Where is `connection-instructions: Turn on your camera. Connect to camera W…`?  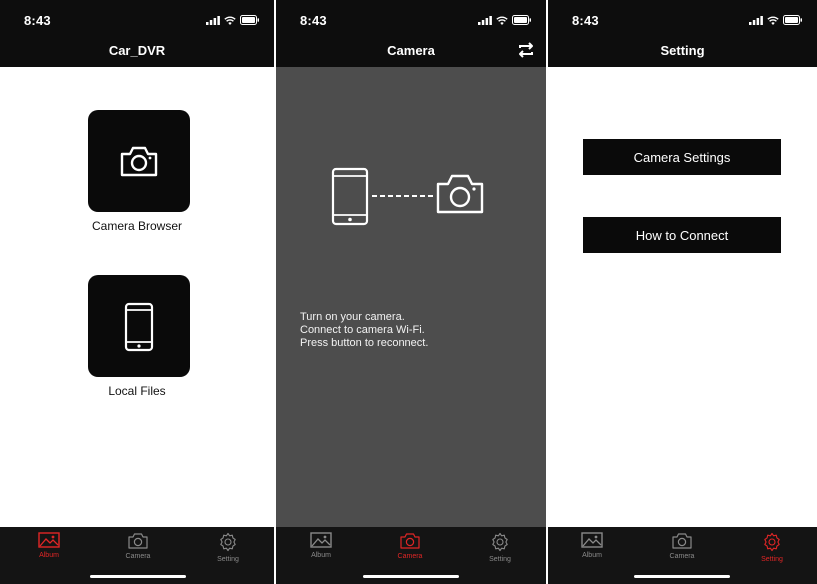 connection-instructions: Turn on your camera. Connect to camera W… is located at coordinates (364, 330).